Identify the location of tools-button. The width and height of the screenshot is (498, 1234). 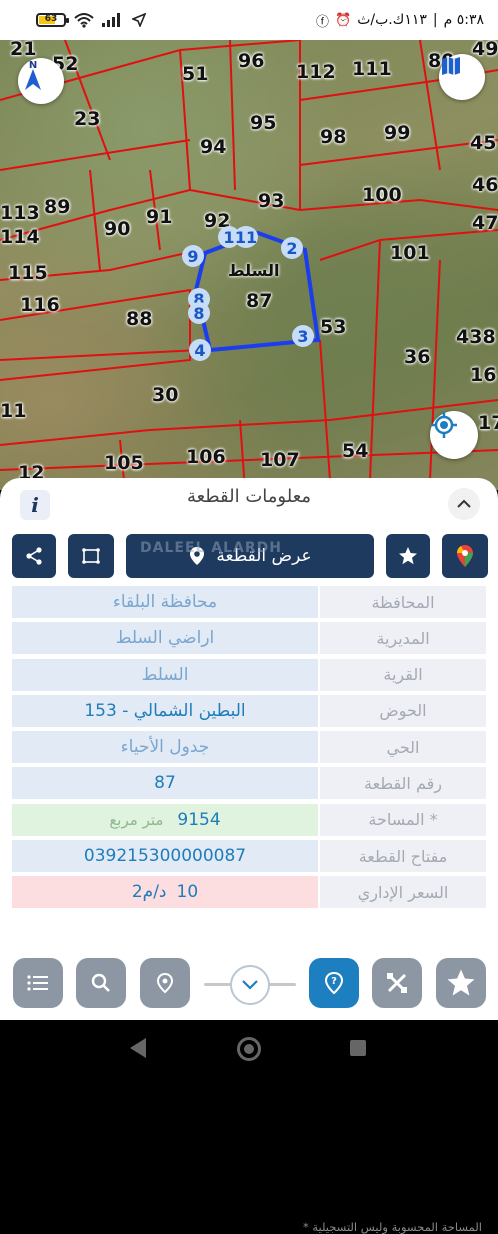
(397, 983).